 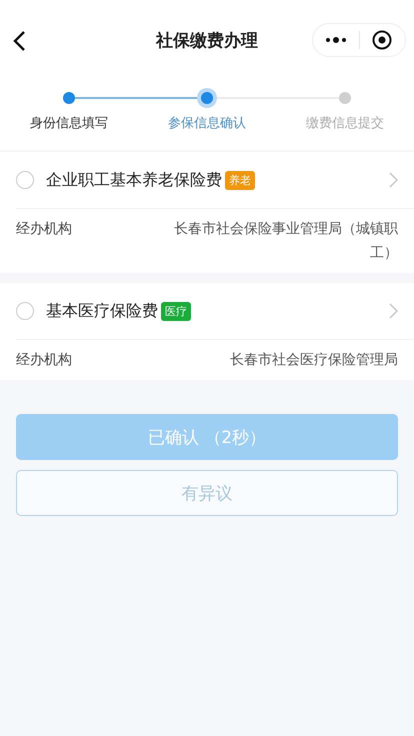 I want to click on field-value: 长春市社会医疗保险管理局, so click(x=314, y=360).